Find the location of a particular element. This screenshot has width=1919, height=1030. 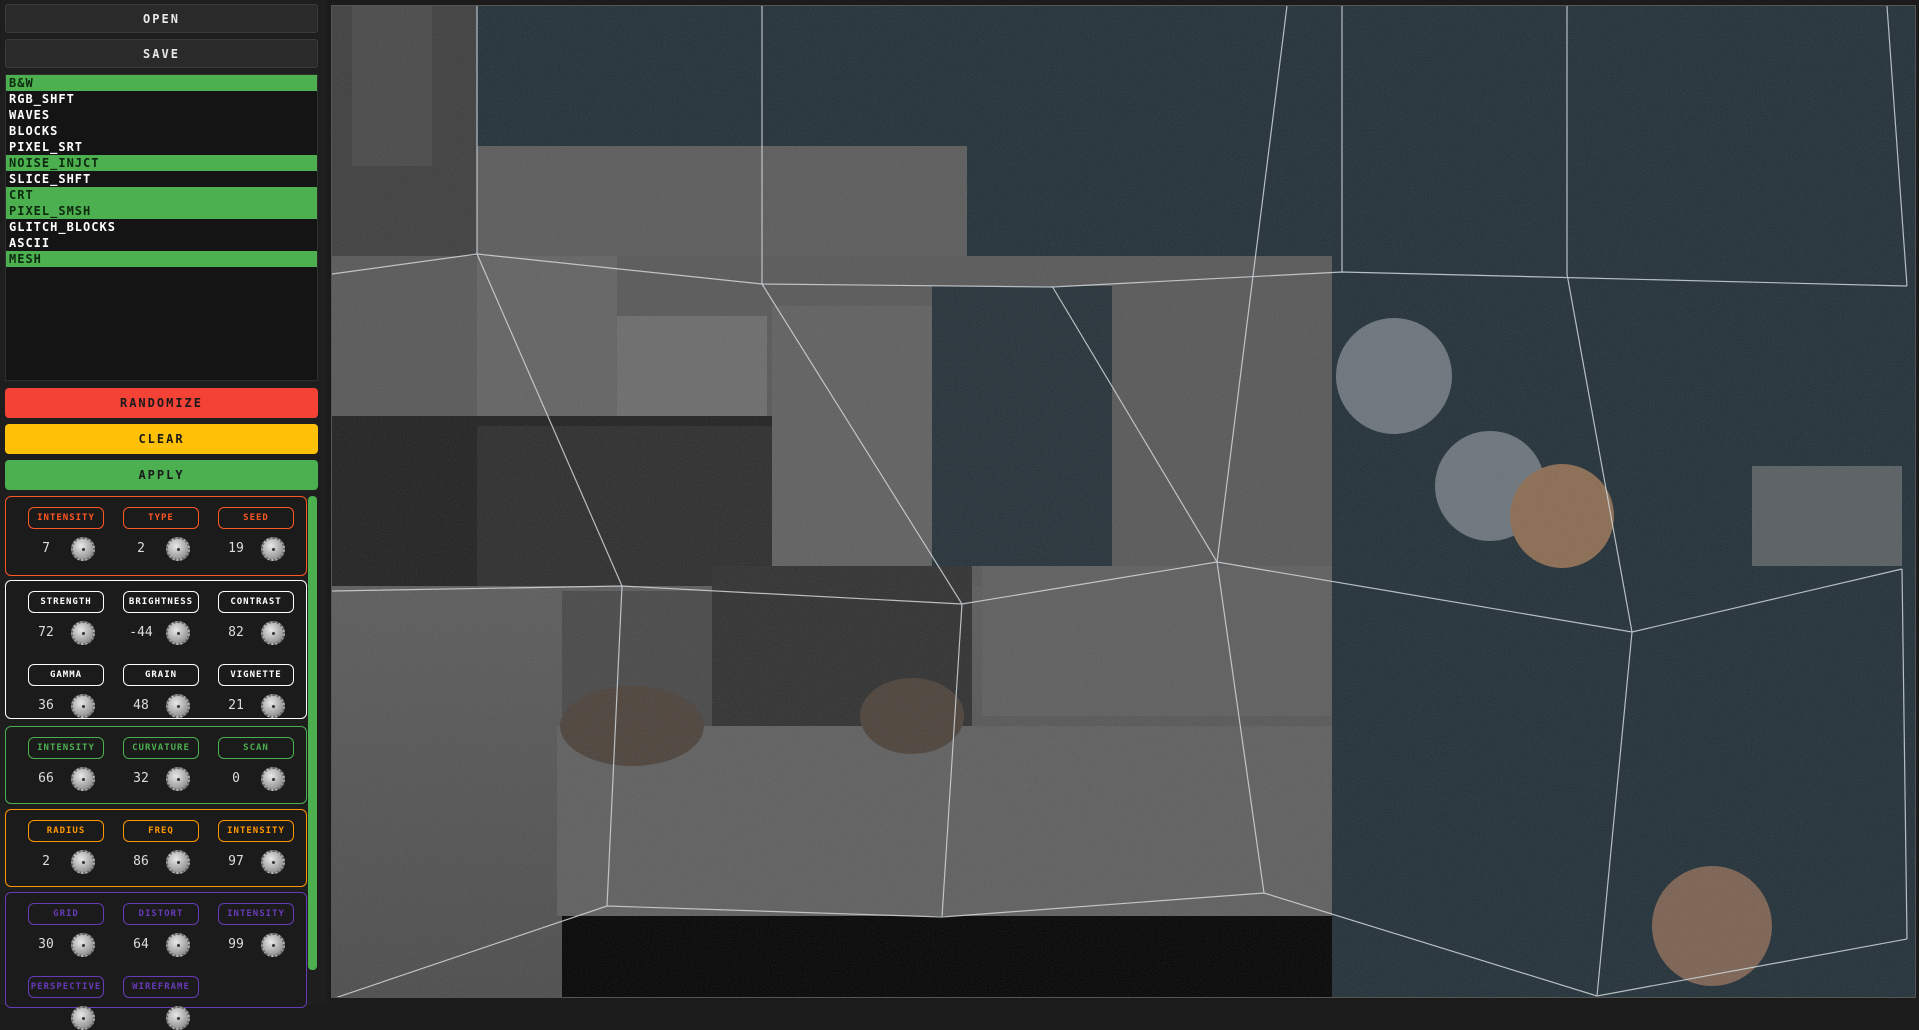

param-value-grid: 30 is located at coordinates (46, 944).